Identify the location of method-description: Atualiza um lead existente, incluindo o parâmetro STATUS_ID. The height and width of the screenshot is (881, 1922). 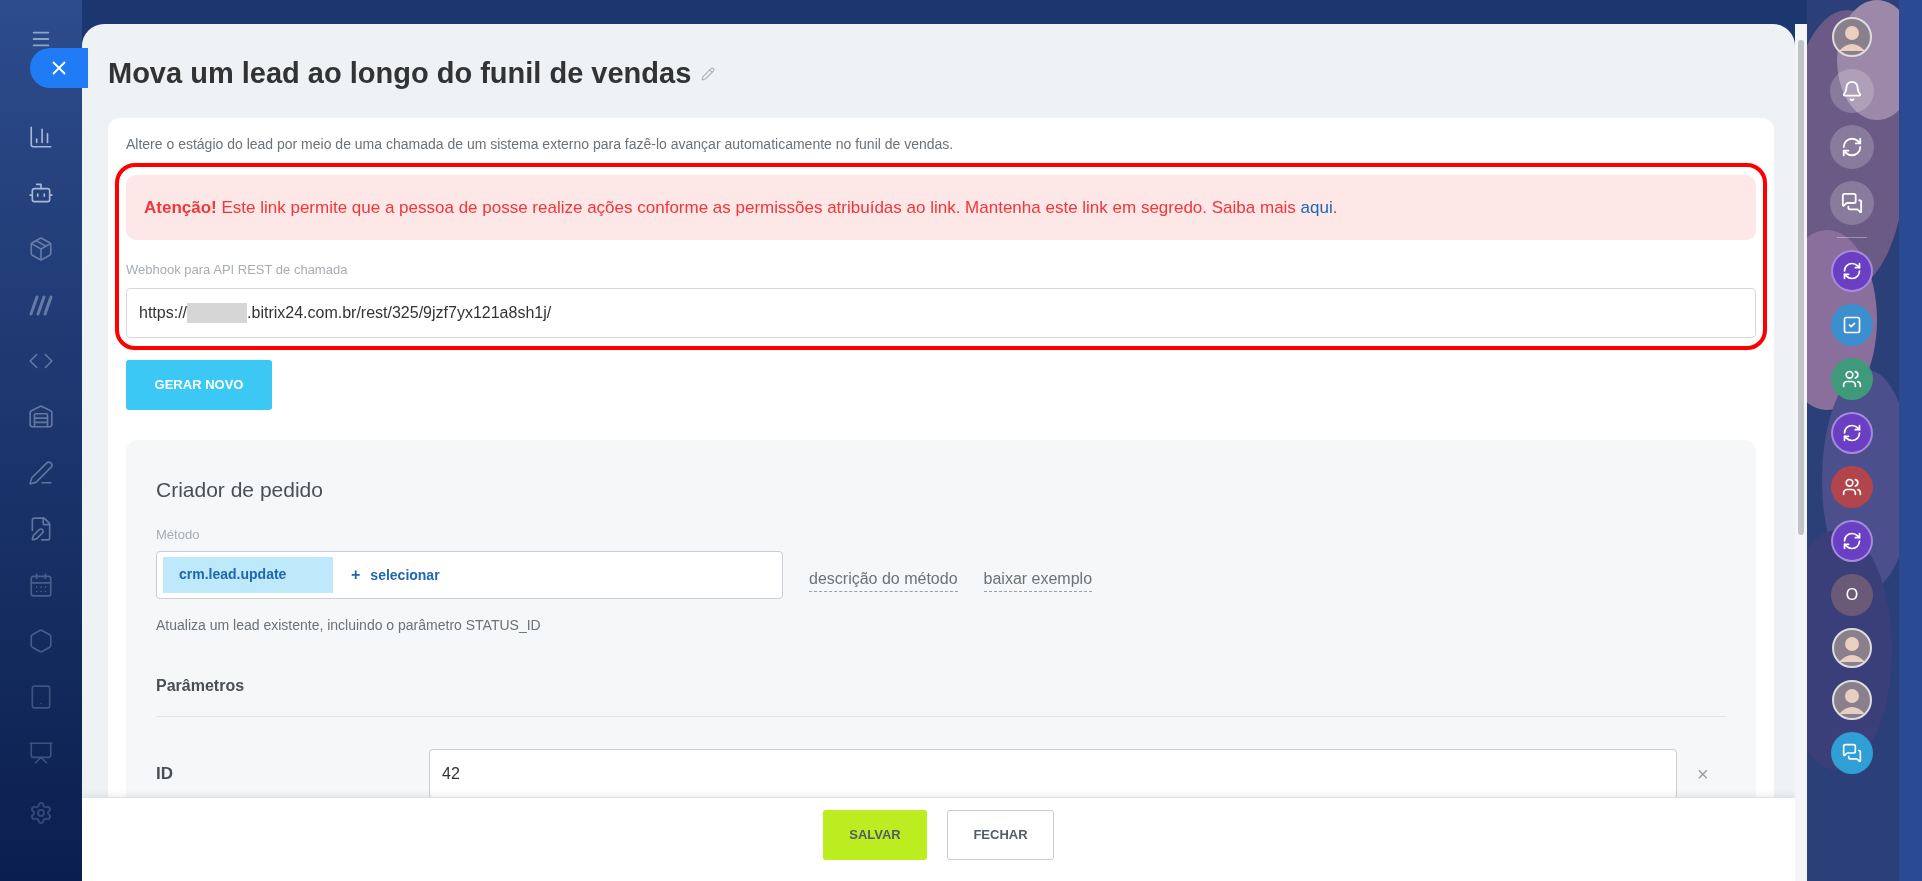
(349, 625).